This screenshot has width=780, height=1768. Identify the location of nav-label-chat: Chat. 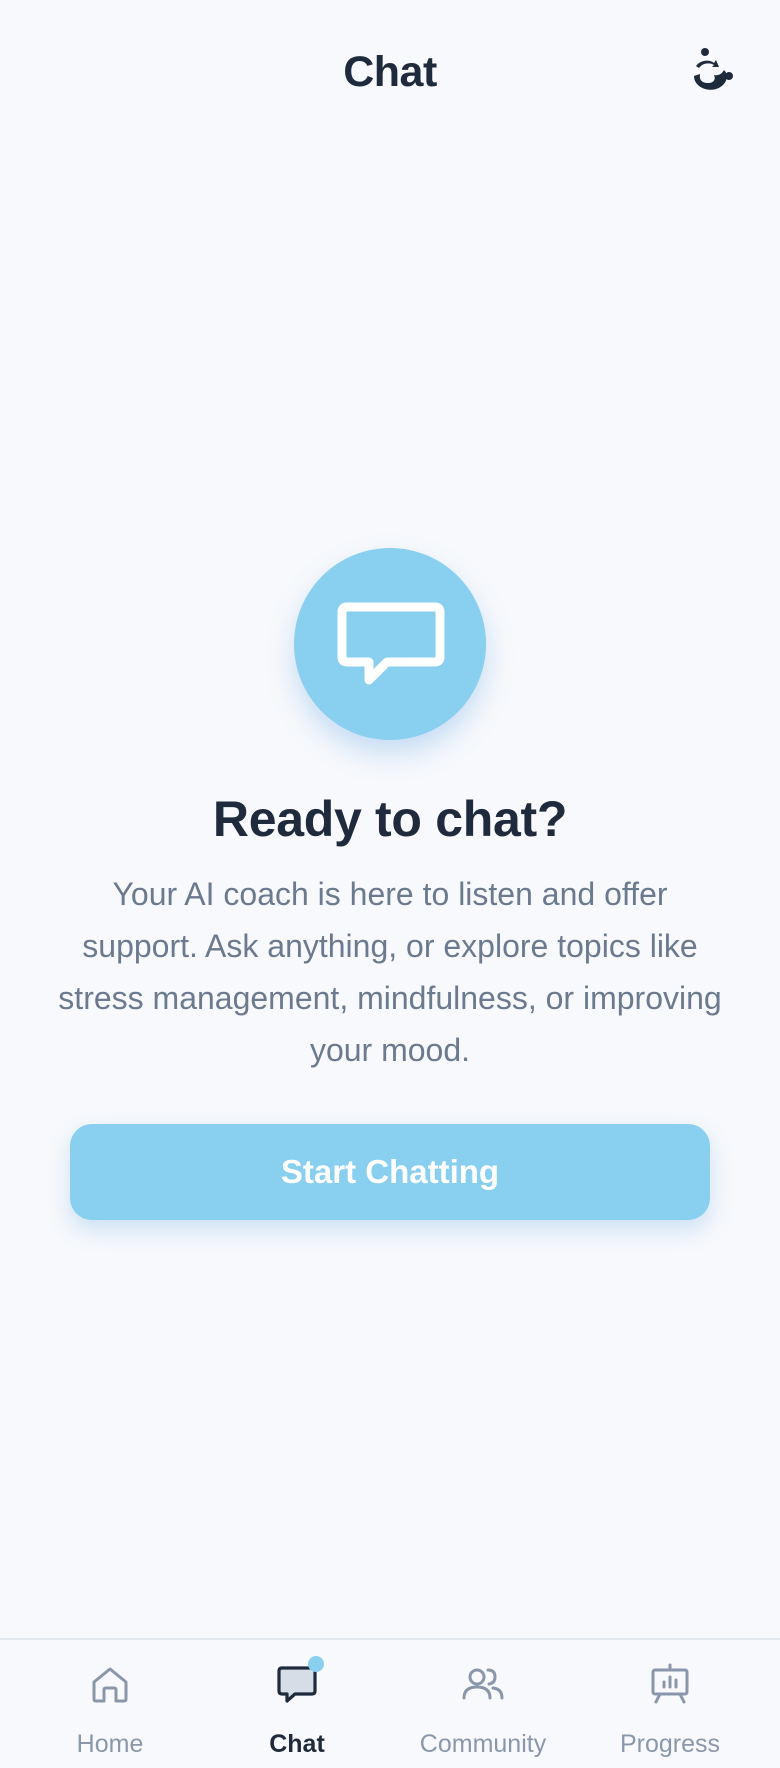
(297, 1744).